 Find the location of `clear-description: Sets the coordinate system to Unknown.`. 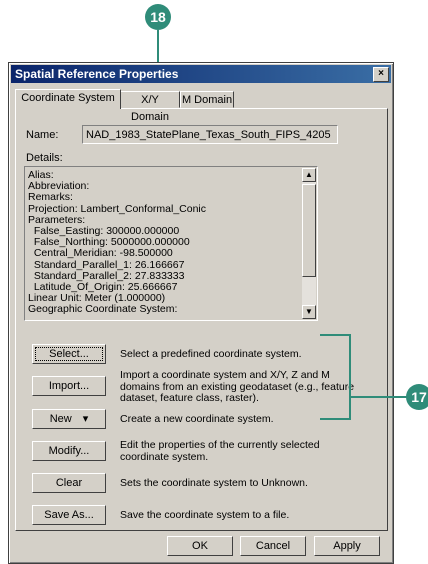

clear-description: Sets the coordinate system to Unknown. is located at coordinates (214, 483).